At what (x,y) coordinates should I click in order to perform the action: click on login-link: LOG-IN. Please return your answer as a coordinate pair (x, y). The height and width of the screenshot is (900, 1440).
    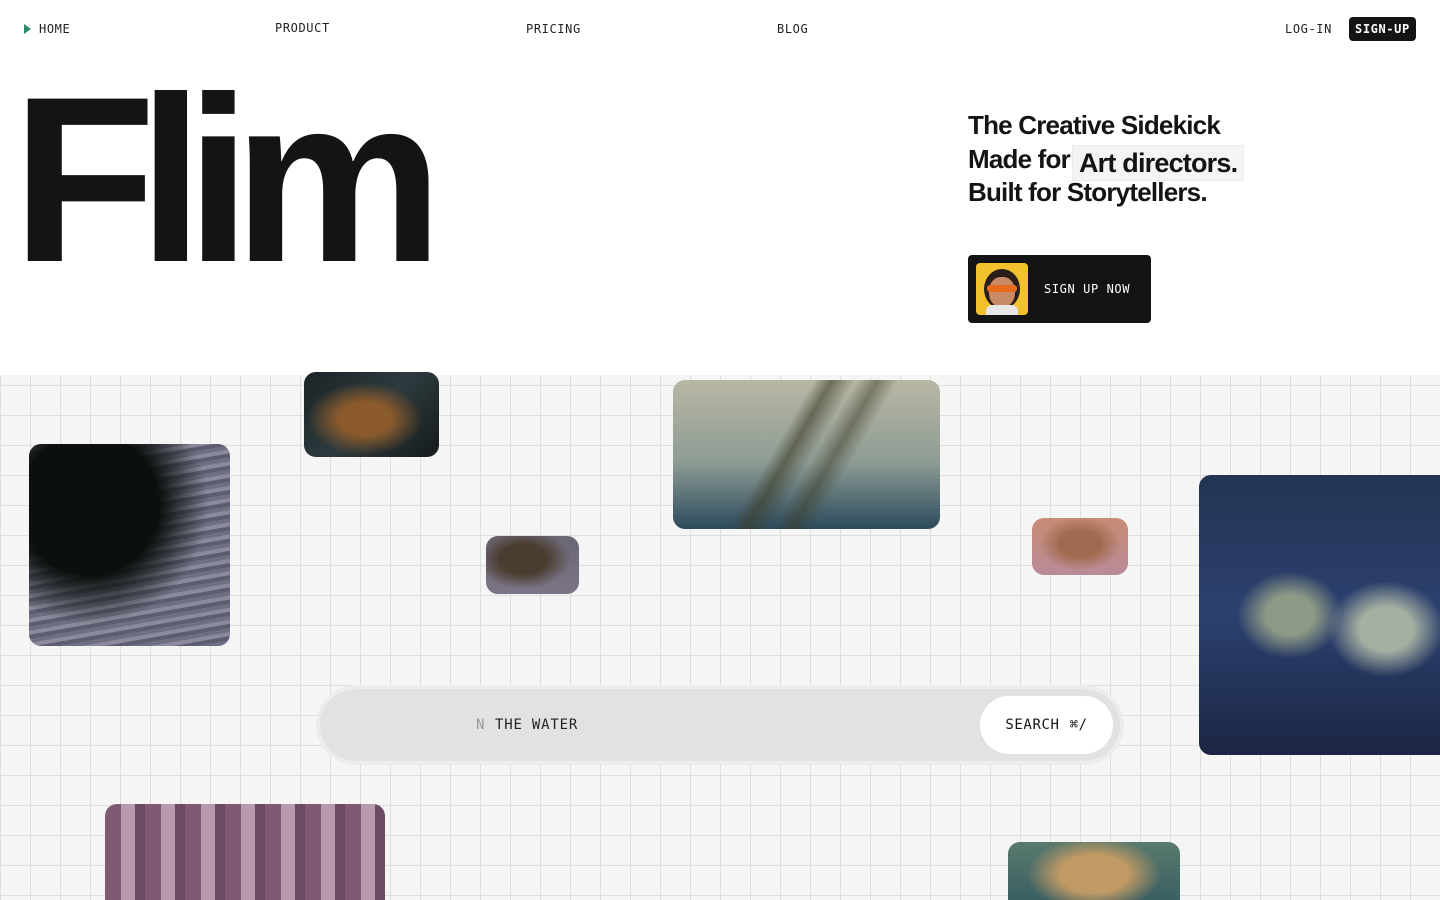
    Looking at the image, I should click on (1308, 29).